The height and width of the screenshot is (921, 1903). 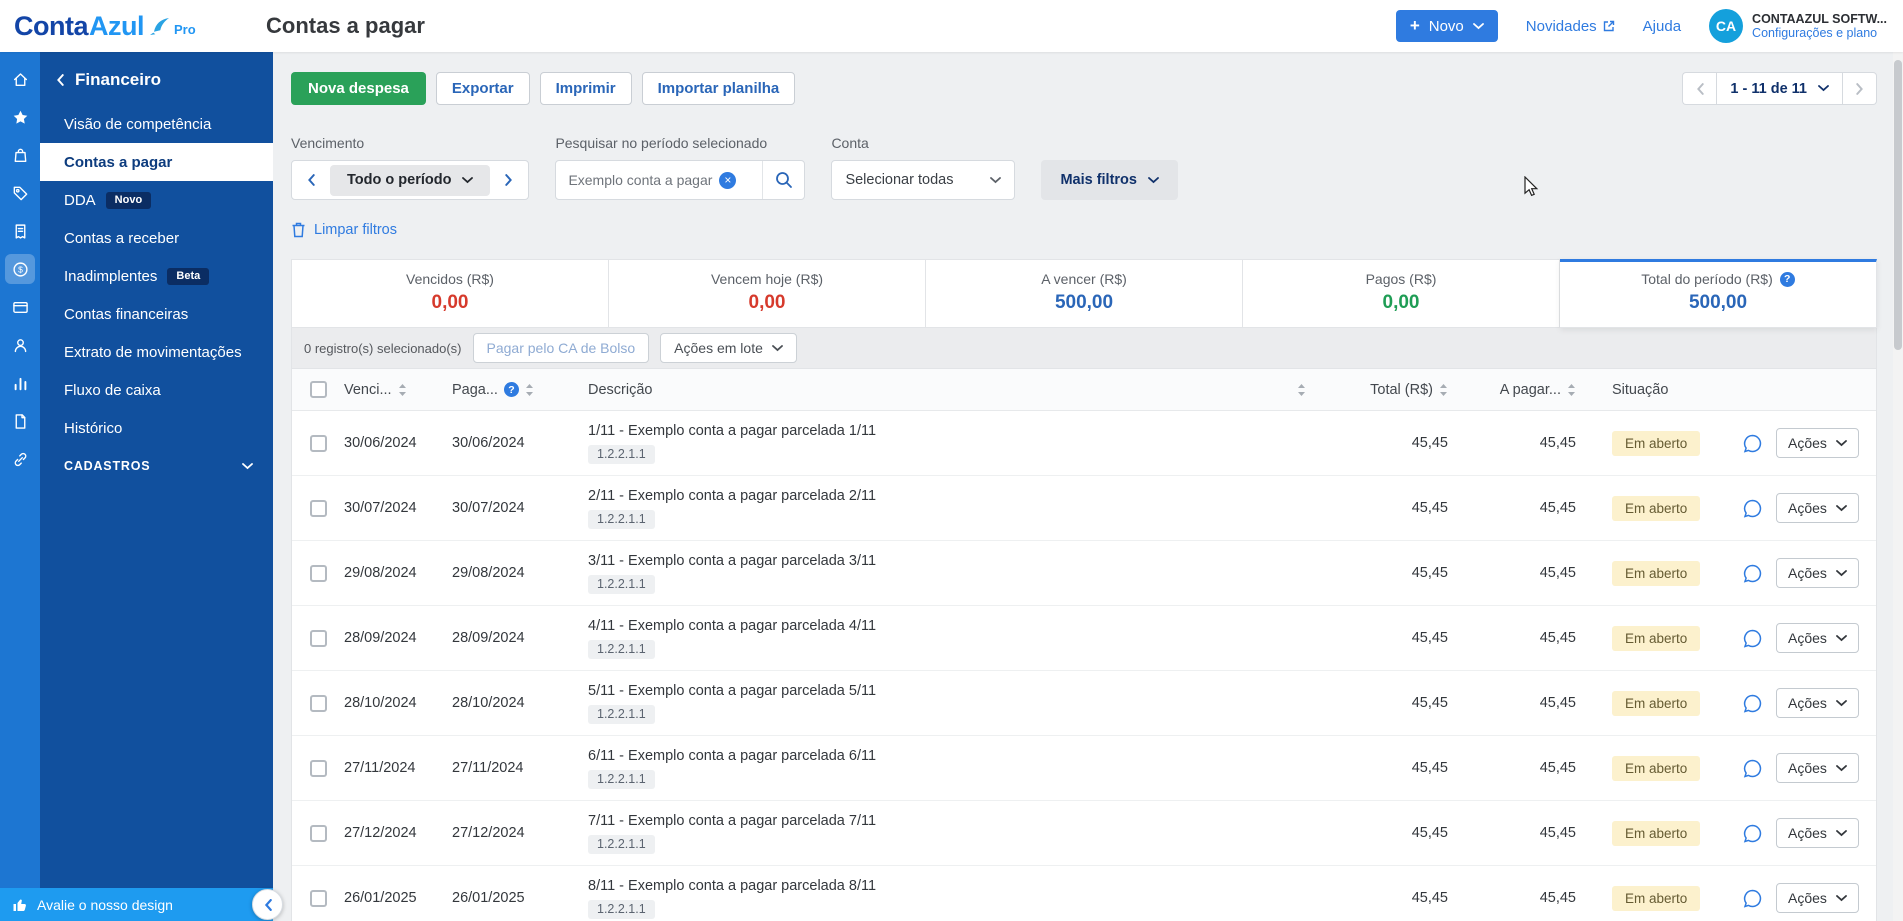 I want to click on sidebar-item-1: Contas a pagar, so click(x=156, y=162).